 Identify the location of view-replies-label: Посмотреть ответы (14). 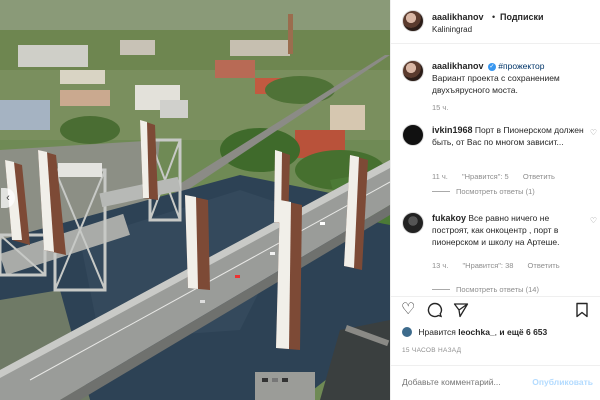
(497, 289).